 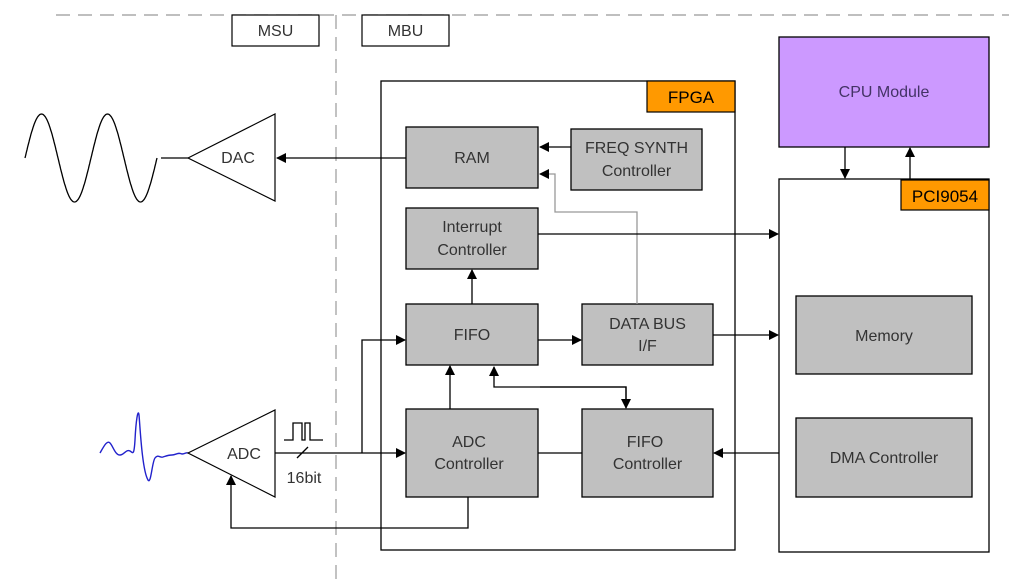 I want to click on fifo-label: FIFO, so click(x=472, y=335).